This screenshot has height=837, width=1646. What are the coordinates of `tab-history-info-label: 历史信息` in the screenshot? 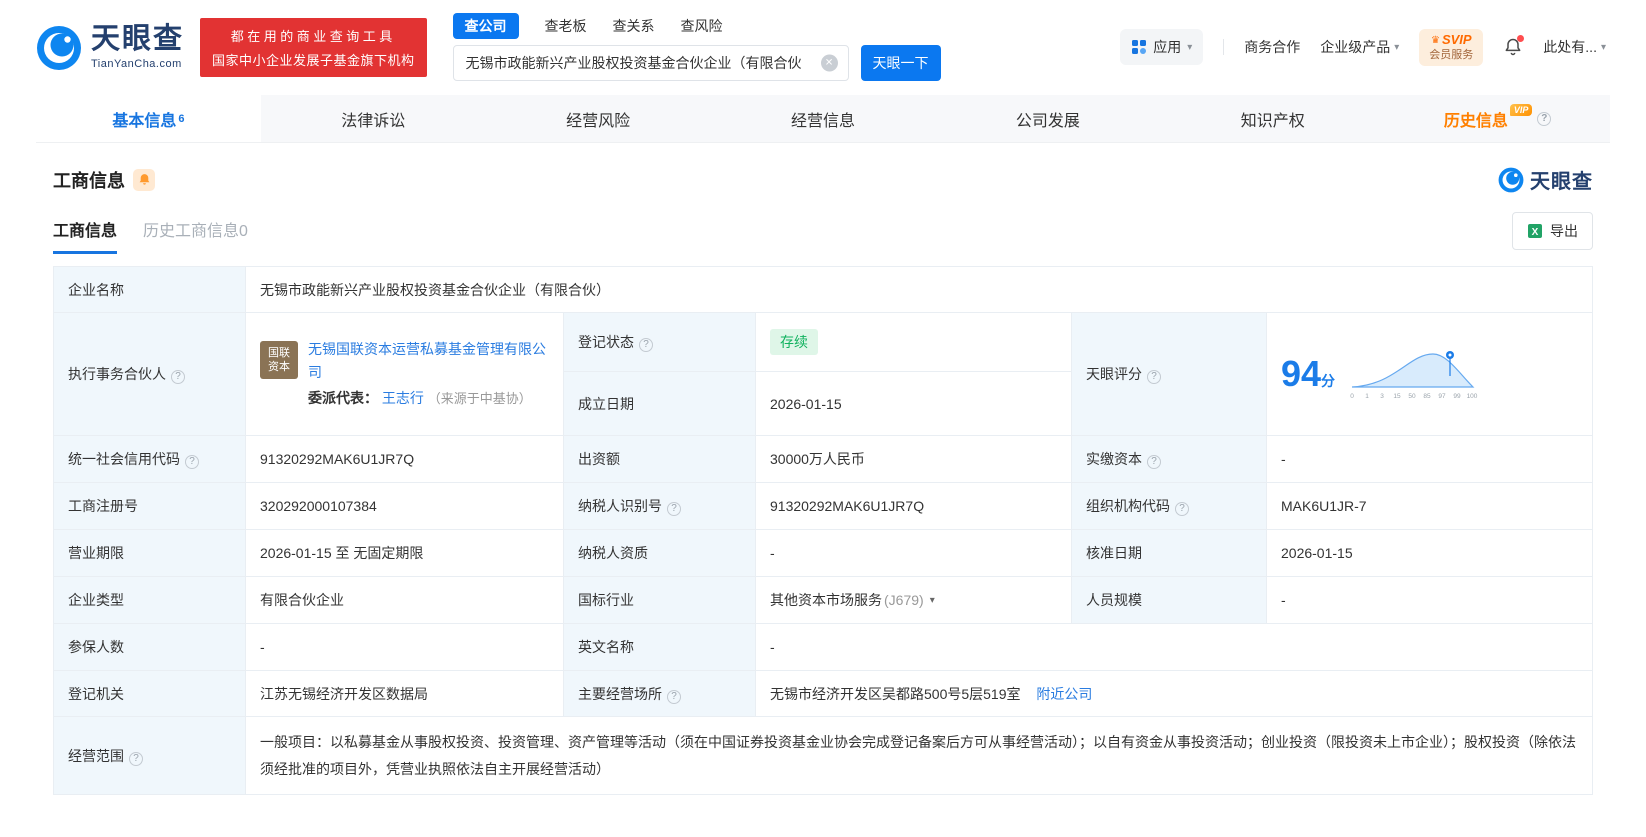 It's located at (1475, 121).